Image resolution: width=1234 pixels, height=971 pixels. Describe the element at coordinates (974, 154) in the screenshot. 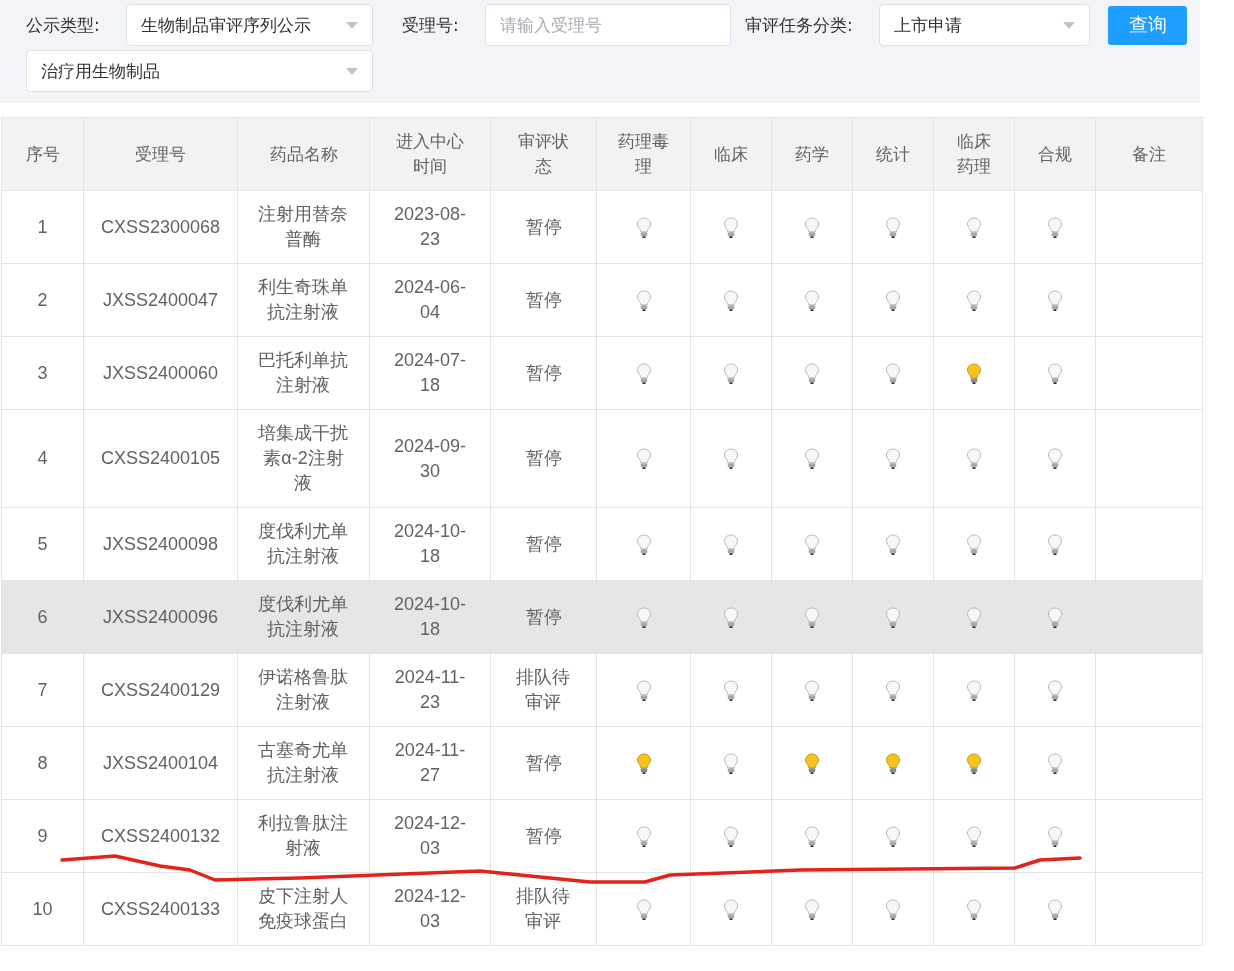

I see `column-header: 临床药理` at that location.